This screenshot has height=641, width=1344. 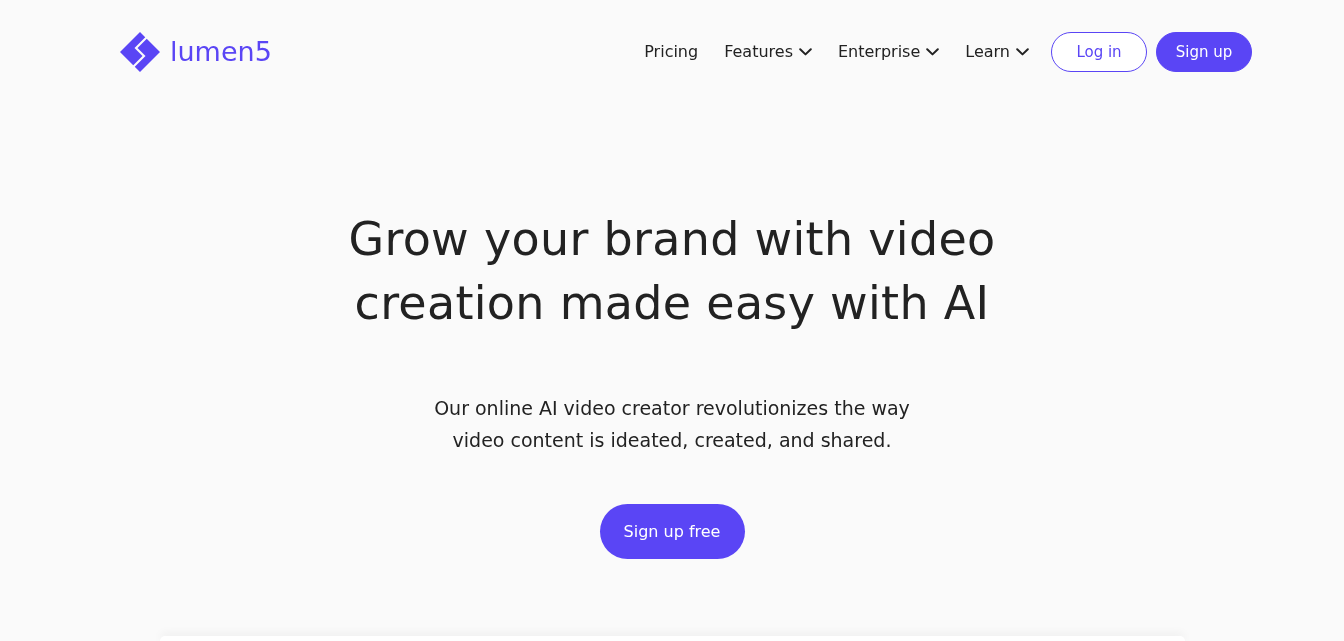 I want to click on signup-button: Sign up, so click(x=1204, y=52).